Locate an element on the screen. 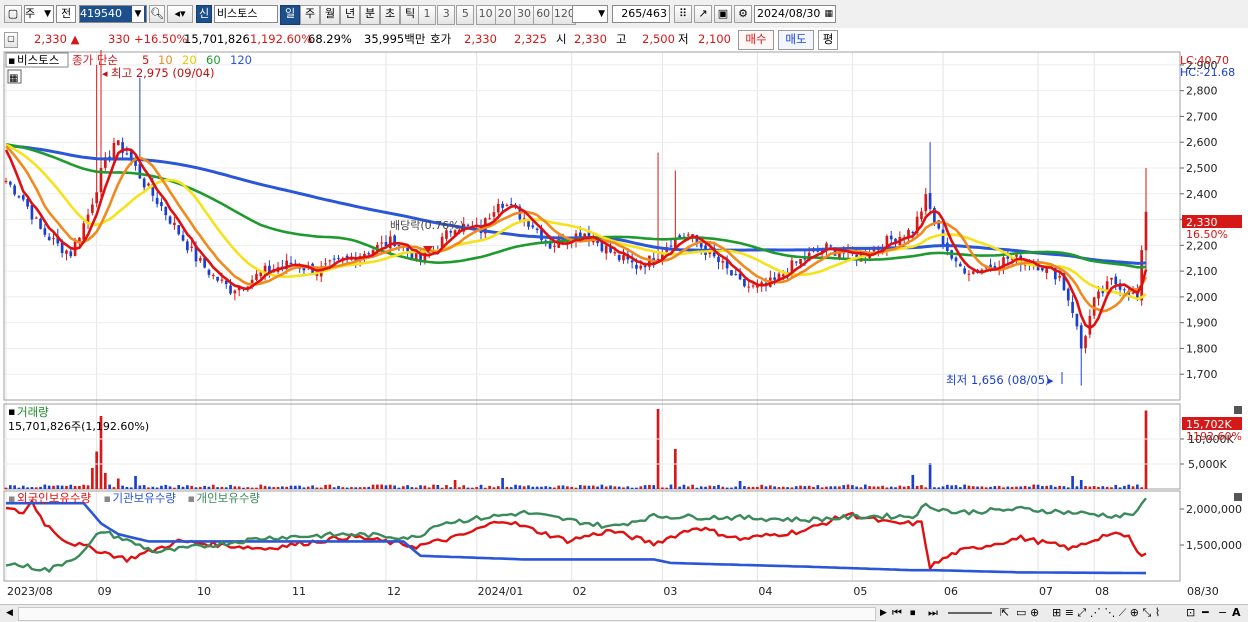 The width and height of the screenshot is (1248, 622). interval-button-3: 10 is located at coordinates (485, 15).